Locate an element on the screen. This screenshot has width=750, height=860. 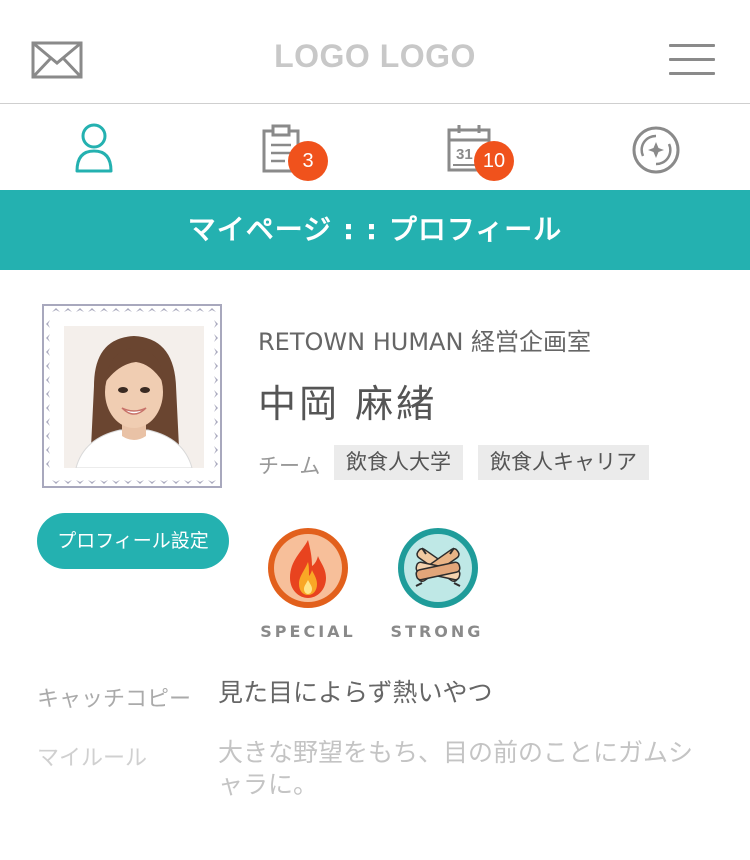
company-name: RETOWN HUMAN 経営企画室 is located at coordinates (425, 342).